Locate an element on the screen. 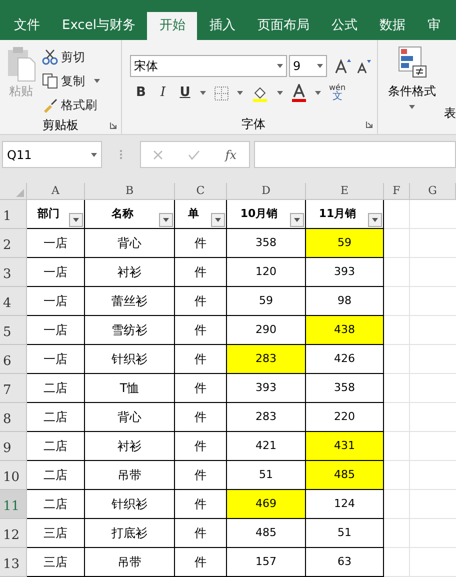 The image size is (456, 577). table-cell: 431 is located at coordinates (345, 446).